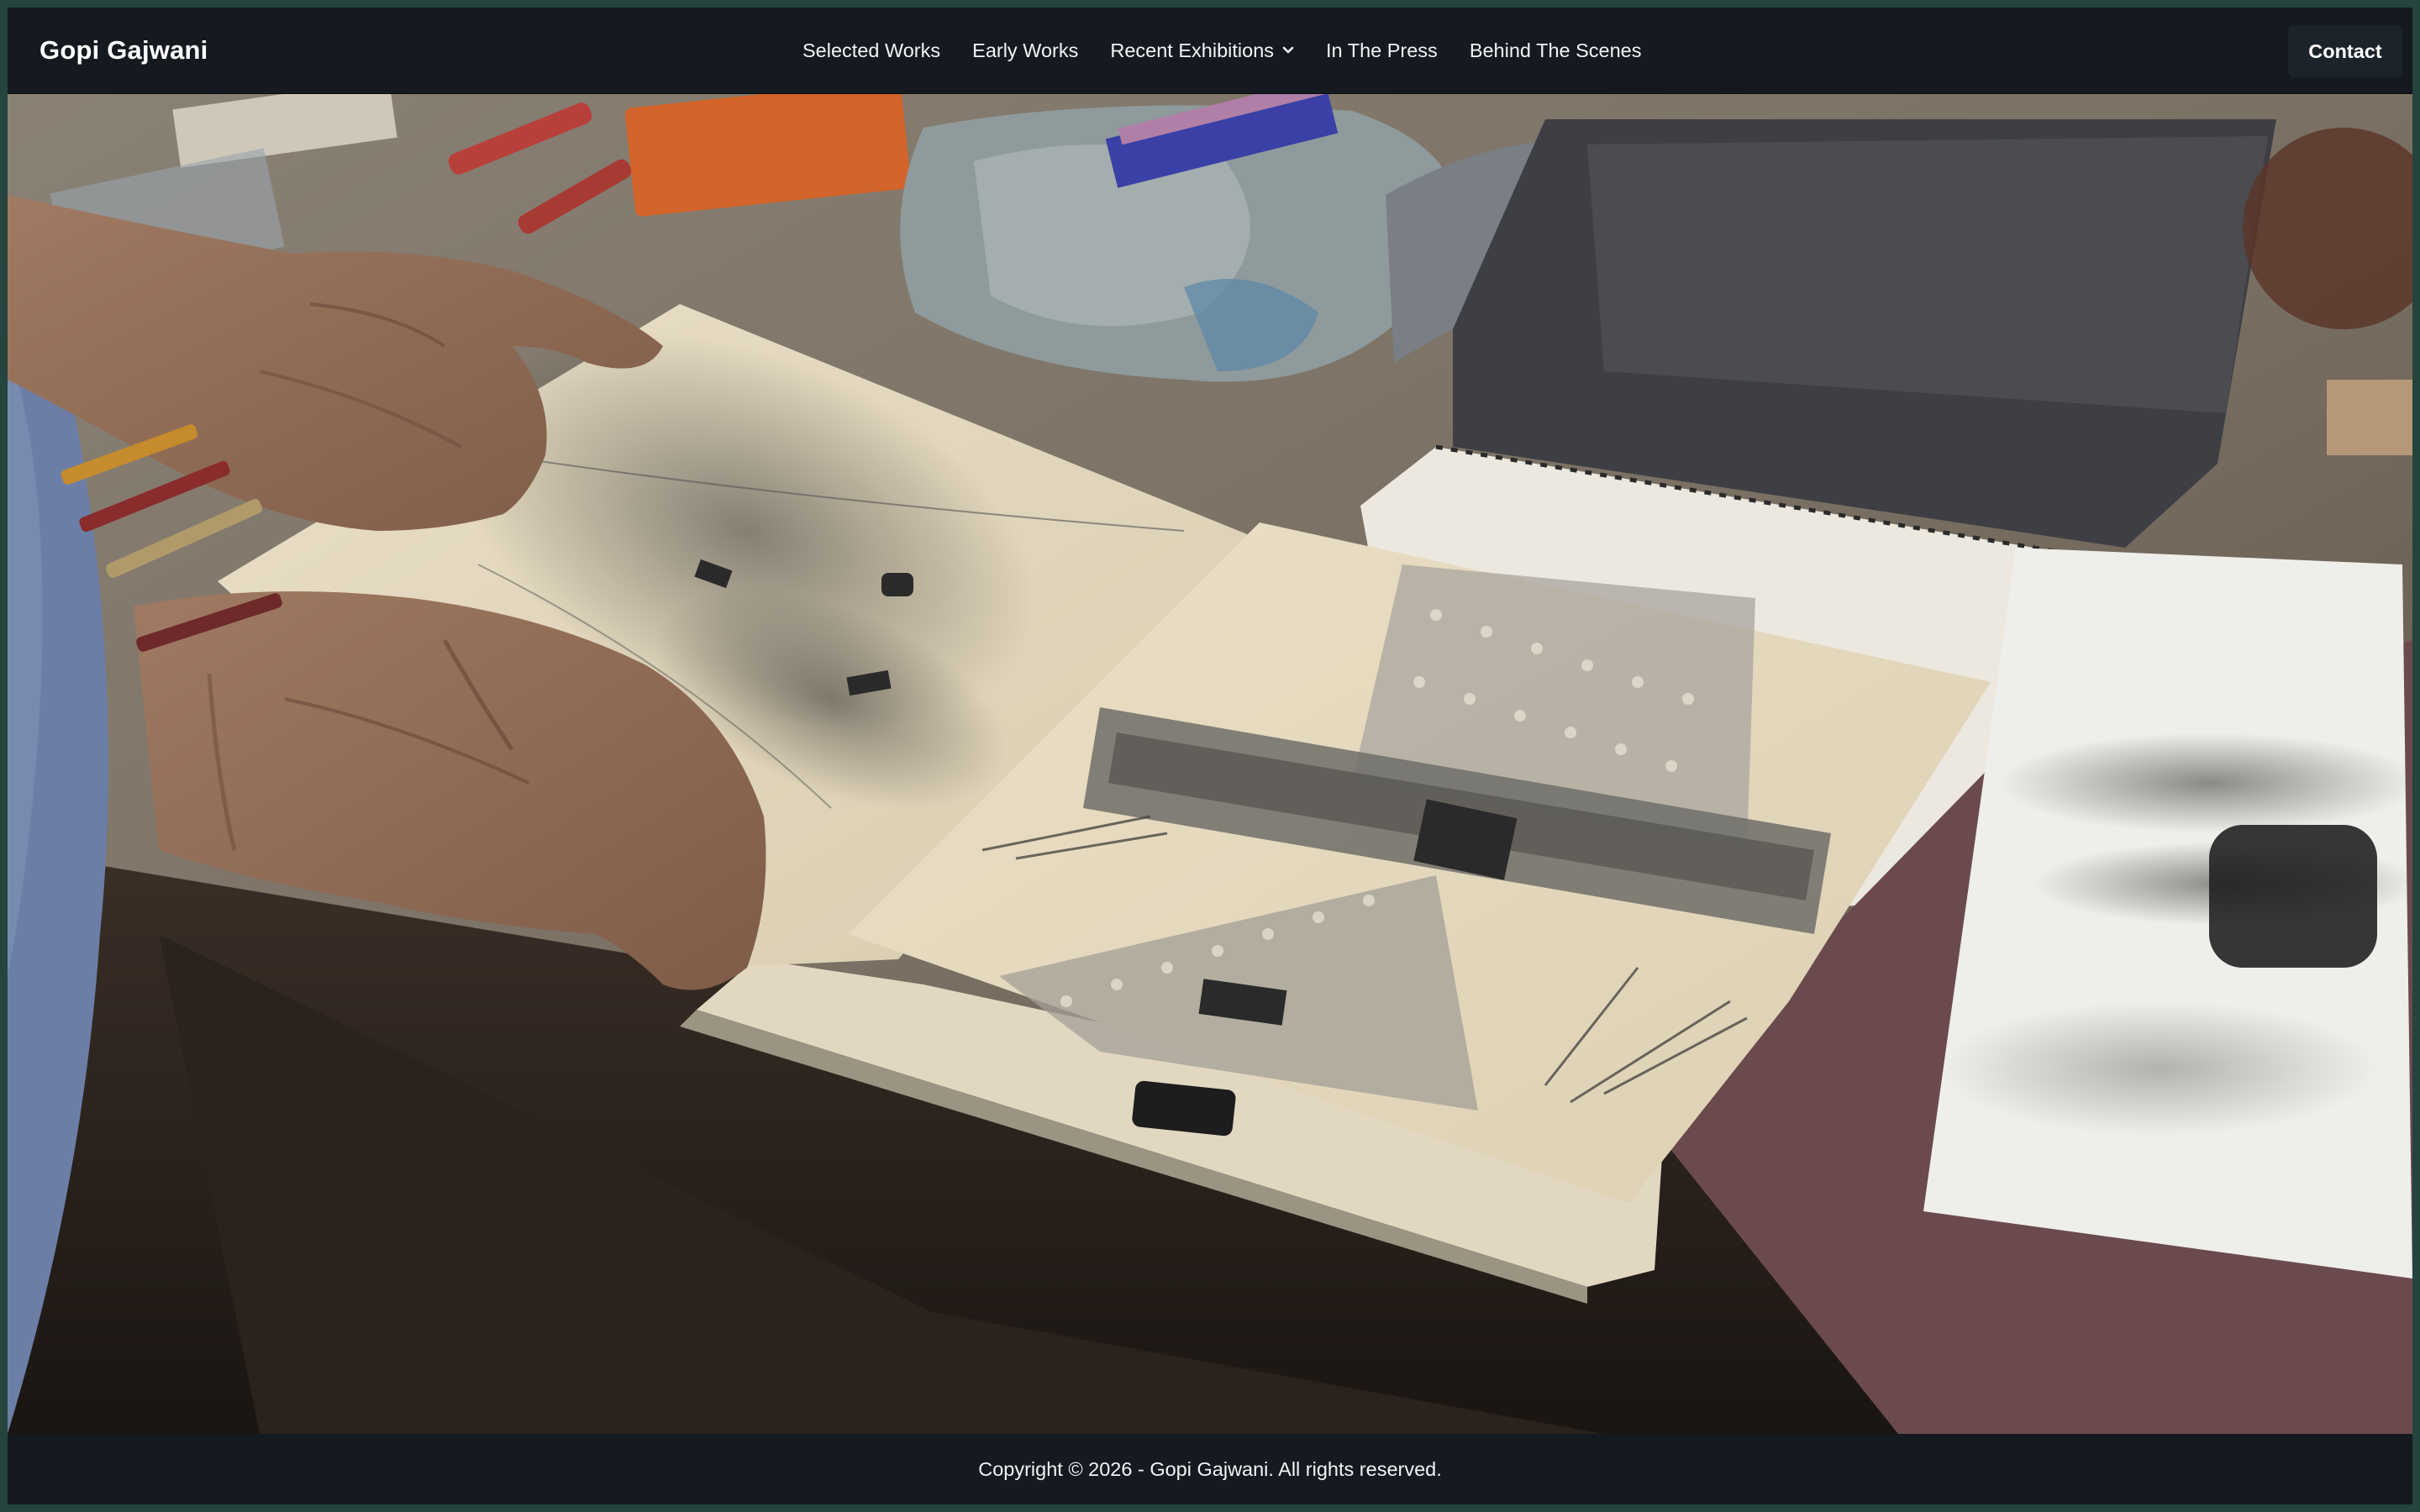  Describe the element at coordinates (124, 50) in the screenshot. I see `site-title-link: Gopi Gajwani` at that location.